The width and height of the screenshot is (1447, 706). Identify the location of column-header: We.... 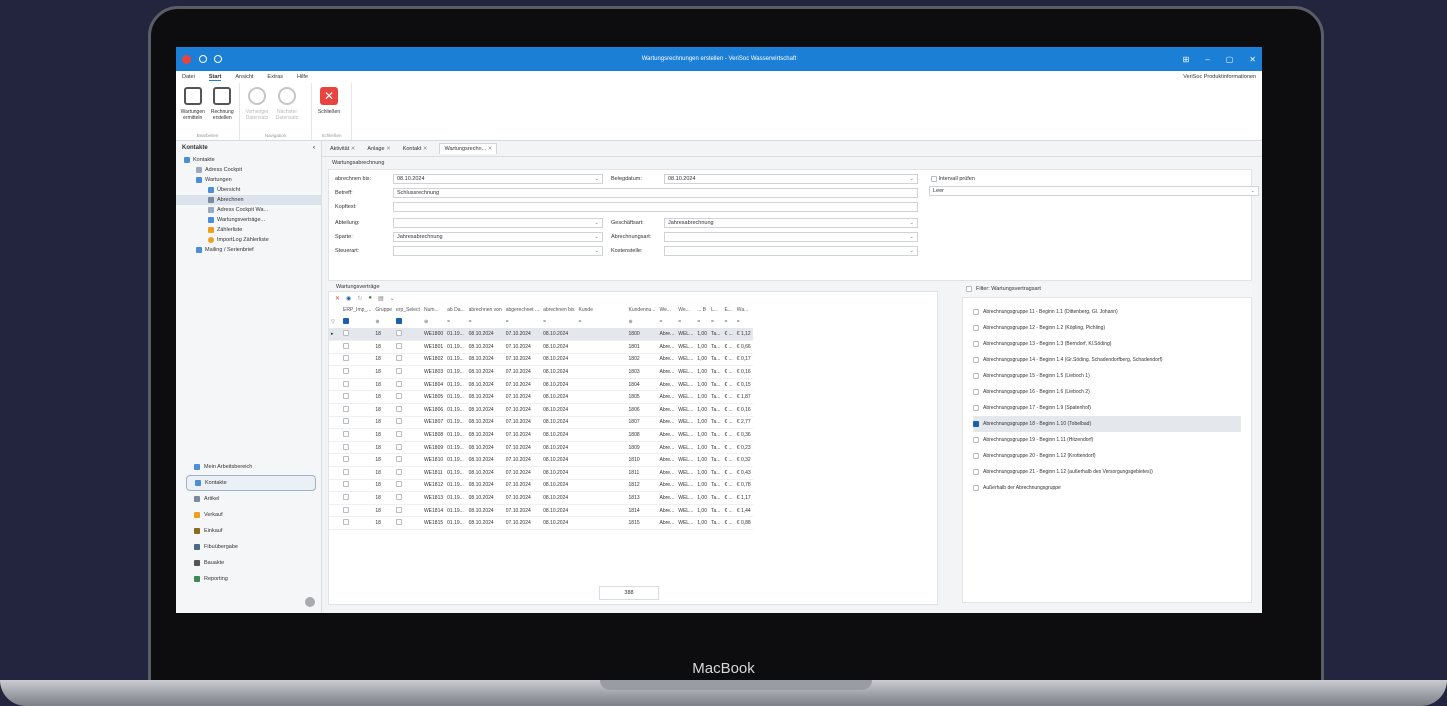
(667, 310).